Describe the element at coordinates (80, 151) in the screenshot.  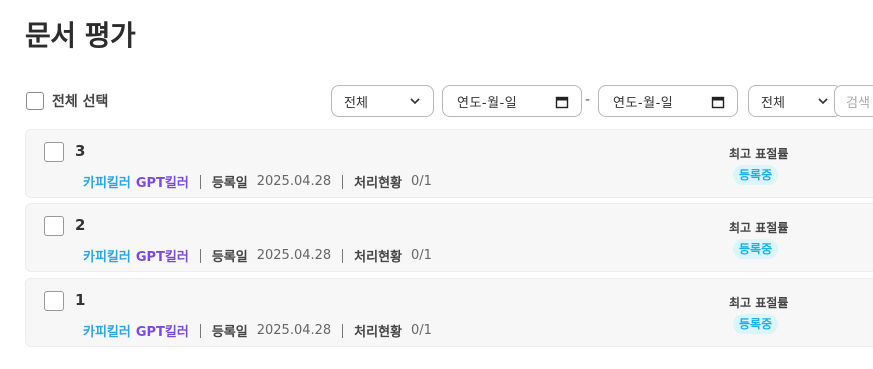
I see `document-title: 3` at that location.